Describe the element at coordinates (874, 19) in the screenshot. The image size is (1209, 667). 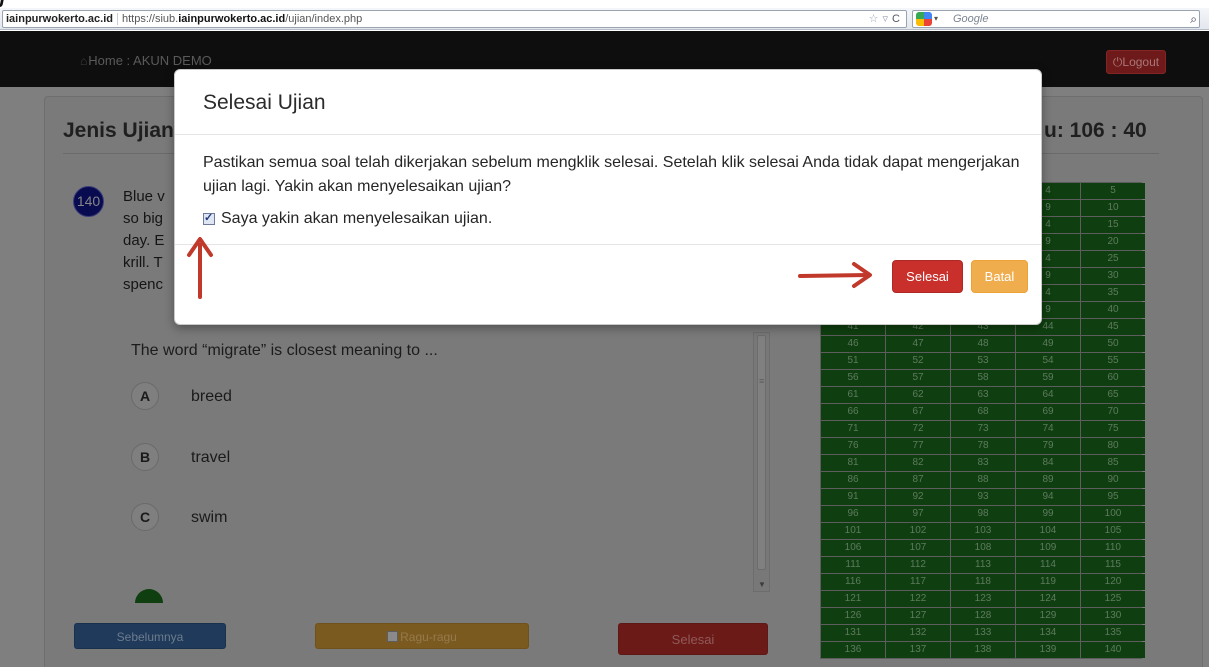
I see `star-icon: ☆` at that location.